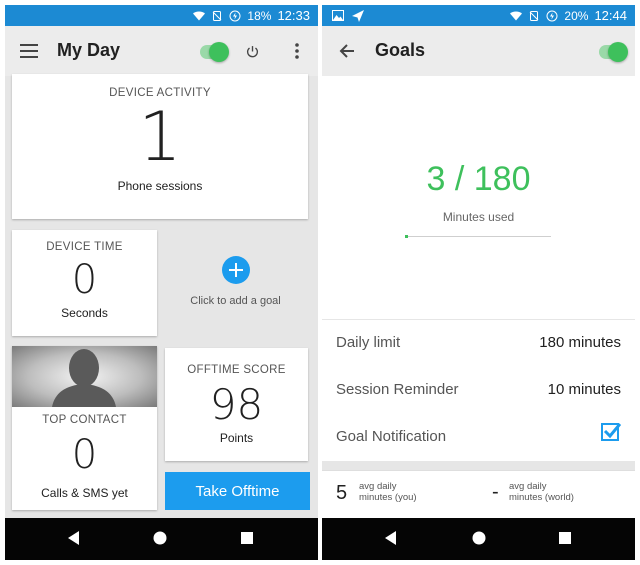 The height and width of the screenshot is (565, 640). What do you see at coordinates (342, 493) in the screenshot?
I see `avg-you-value: 5` at bounding box center [342, 493].